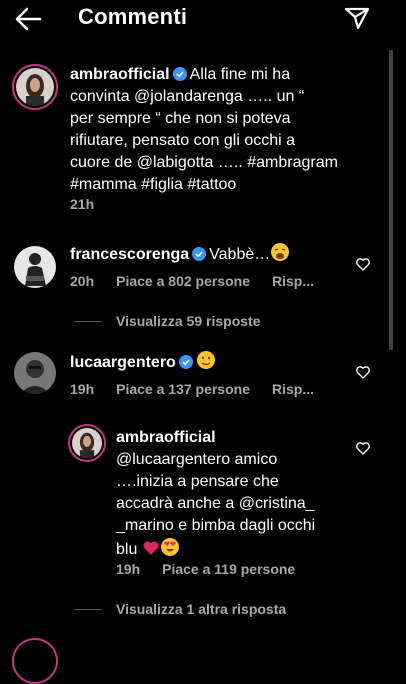 This screenshot has width=406, height=684. I want to click on avatar-next-comment, so click(35, 661).